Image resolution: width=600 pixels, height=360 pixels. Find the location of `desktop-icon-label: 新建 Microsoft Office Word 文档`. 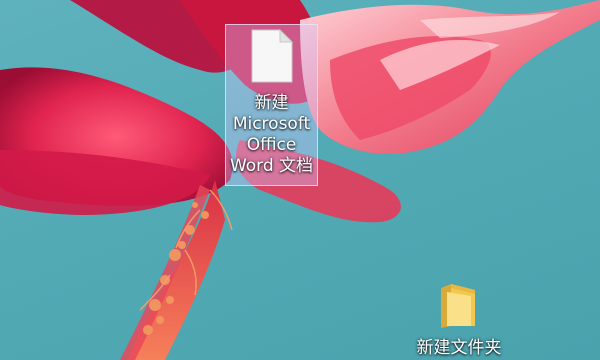

desktop-icon-label: 新建 Microsoft Office Word 文档 is located at coordinates (271, 134).